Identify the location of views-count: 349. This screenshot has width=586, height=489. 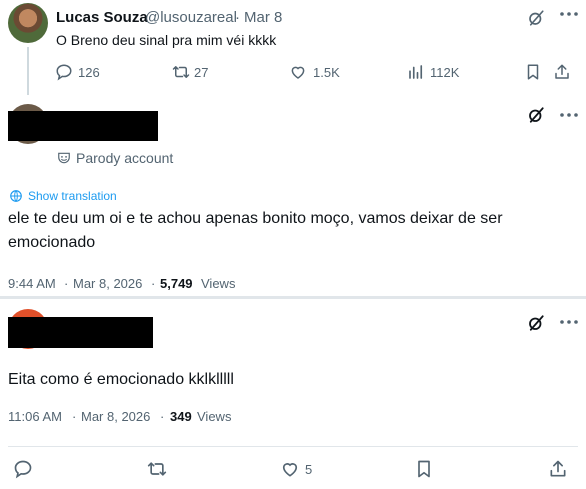
(181, 416).